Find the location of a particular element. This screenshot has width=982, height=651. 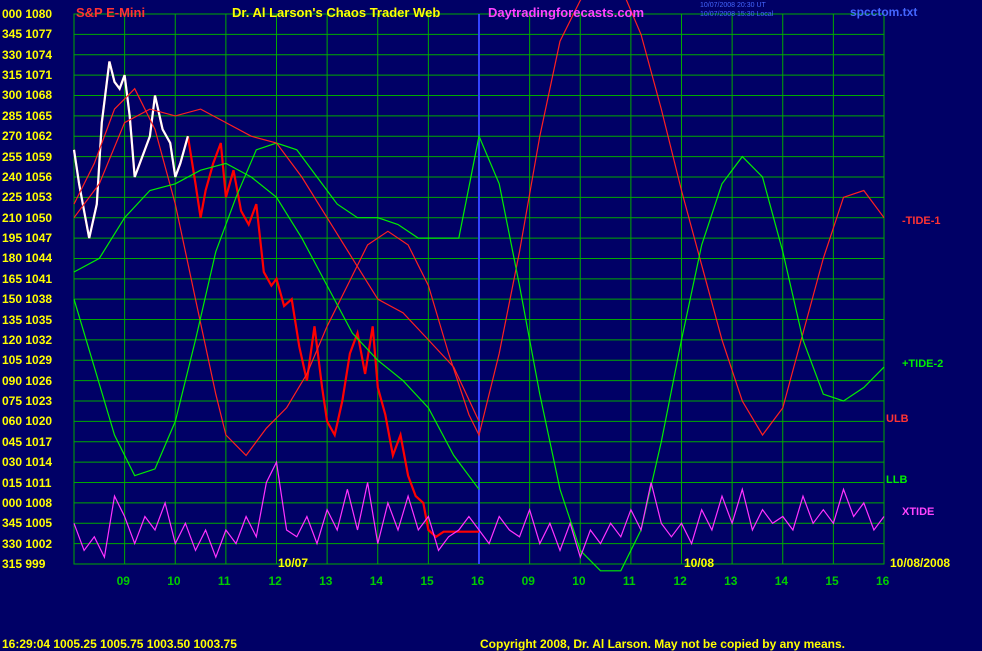

time-line-2: 10/07/2008 15:30 Local is located at coordinates (737, 14).